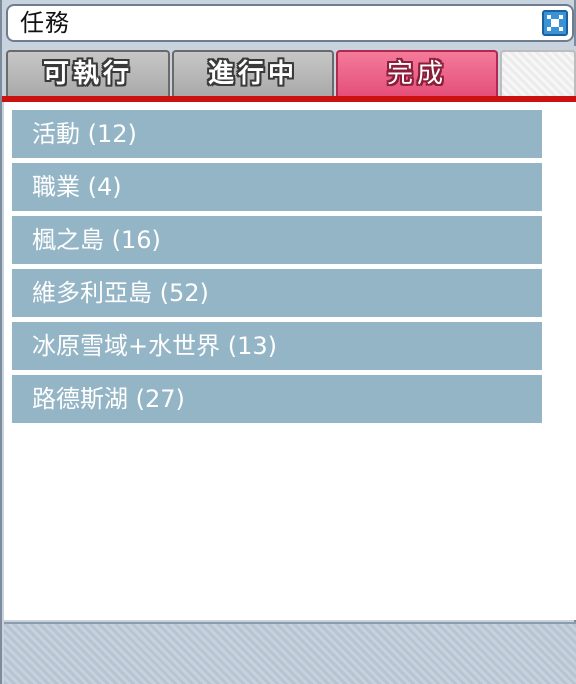 The height and width of the screenshot is (684, 576). What do you see at coordinates (277, 346) in the screenshot?
I see `category-el-nath-aqua: 冰原雪域+水世界 (13)` at bounding box center [277, 346].